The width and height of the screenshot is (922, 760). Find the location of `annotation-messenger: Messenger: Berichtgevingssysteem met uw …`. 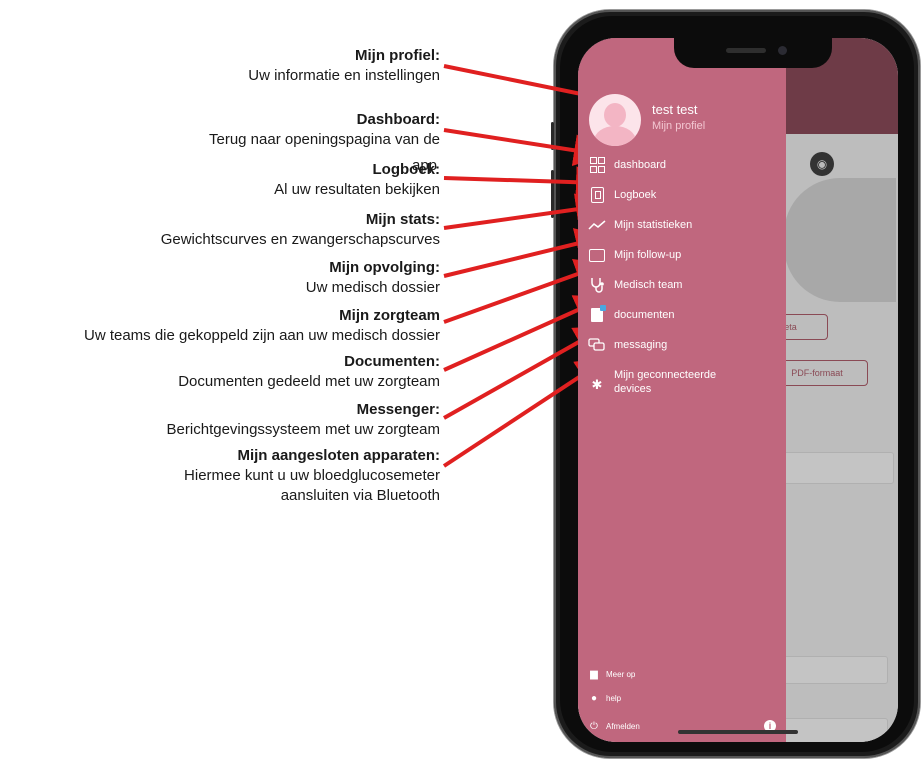

annotation-messenger: Messenger: Berichtgevingssysteem met uw … is located at coordinates (303, 420).